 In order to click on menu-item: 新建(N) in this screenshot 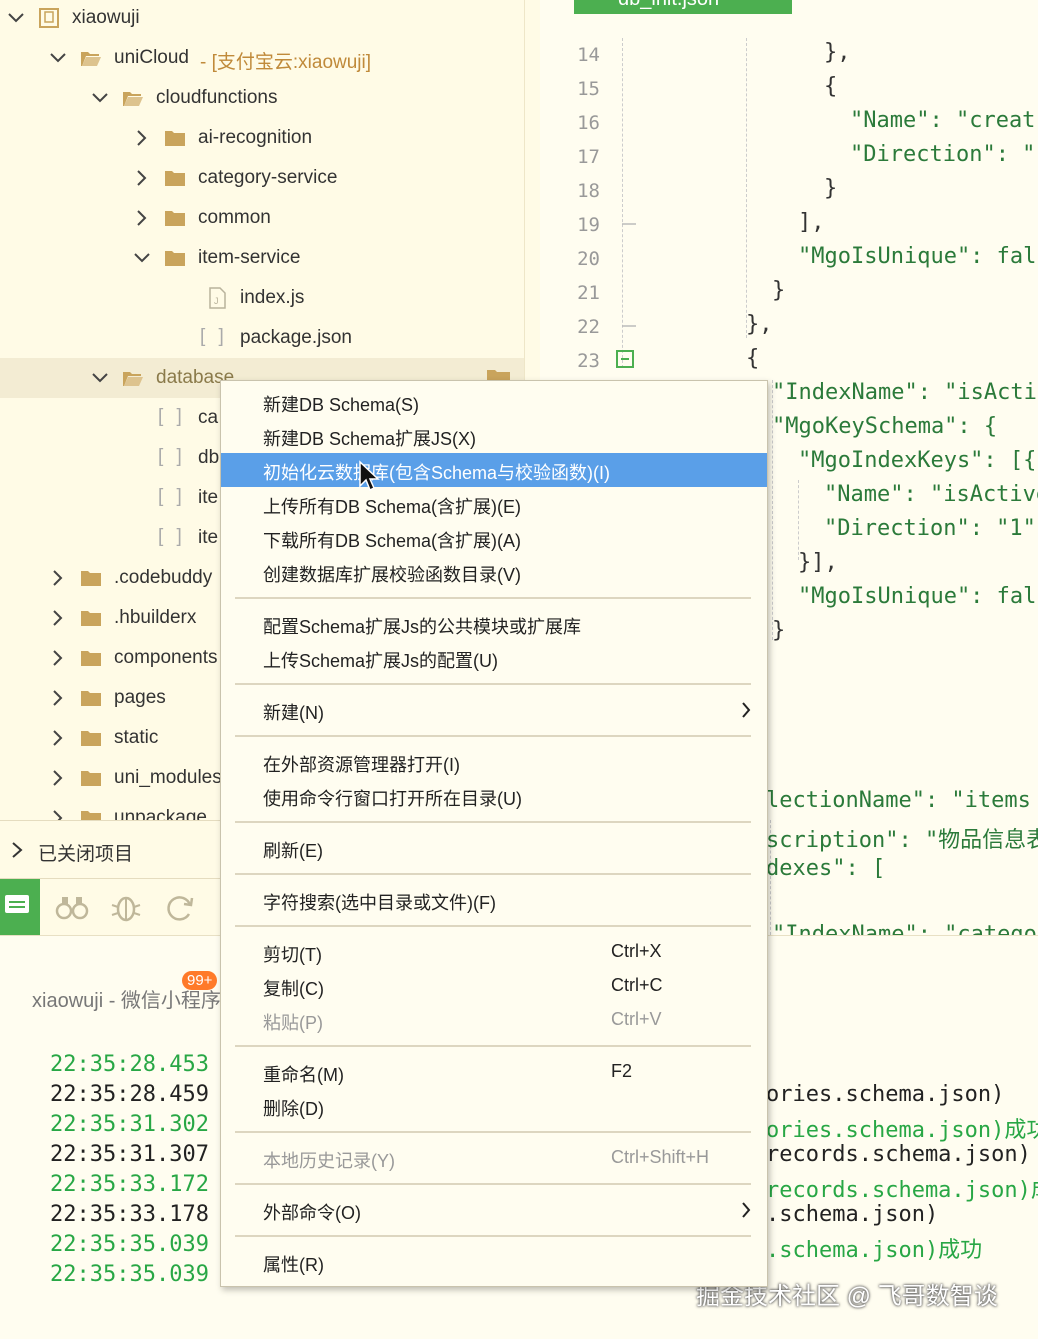, I will do `click(494, 710)`.